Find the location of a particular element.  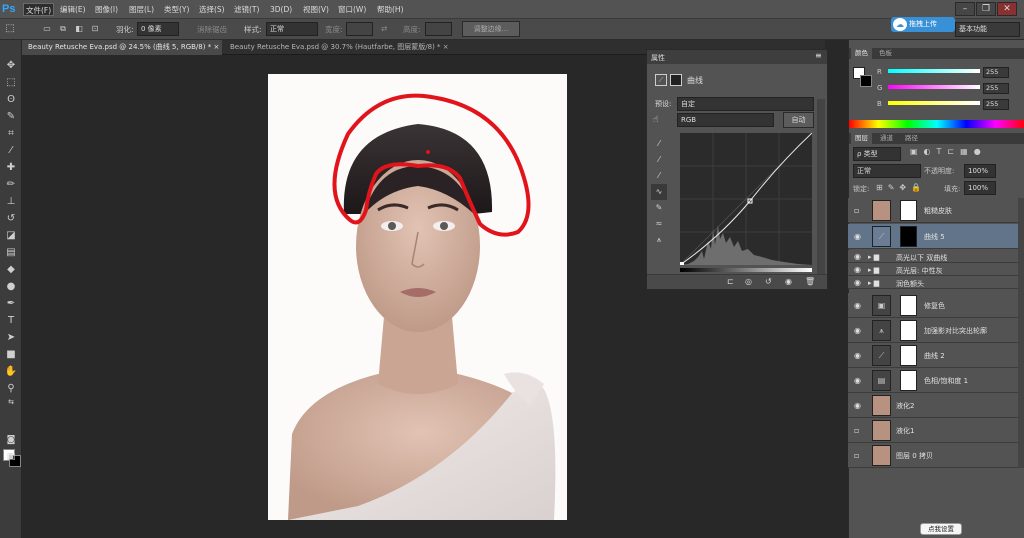

restore-button: ❐ is located at coordinates (986, 9).